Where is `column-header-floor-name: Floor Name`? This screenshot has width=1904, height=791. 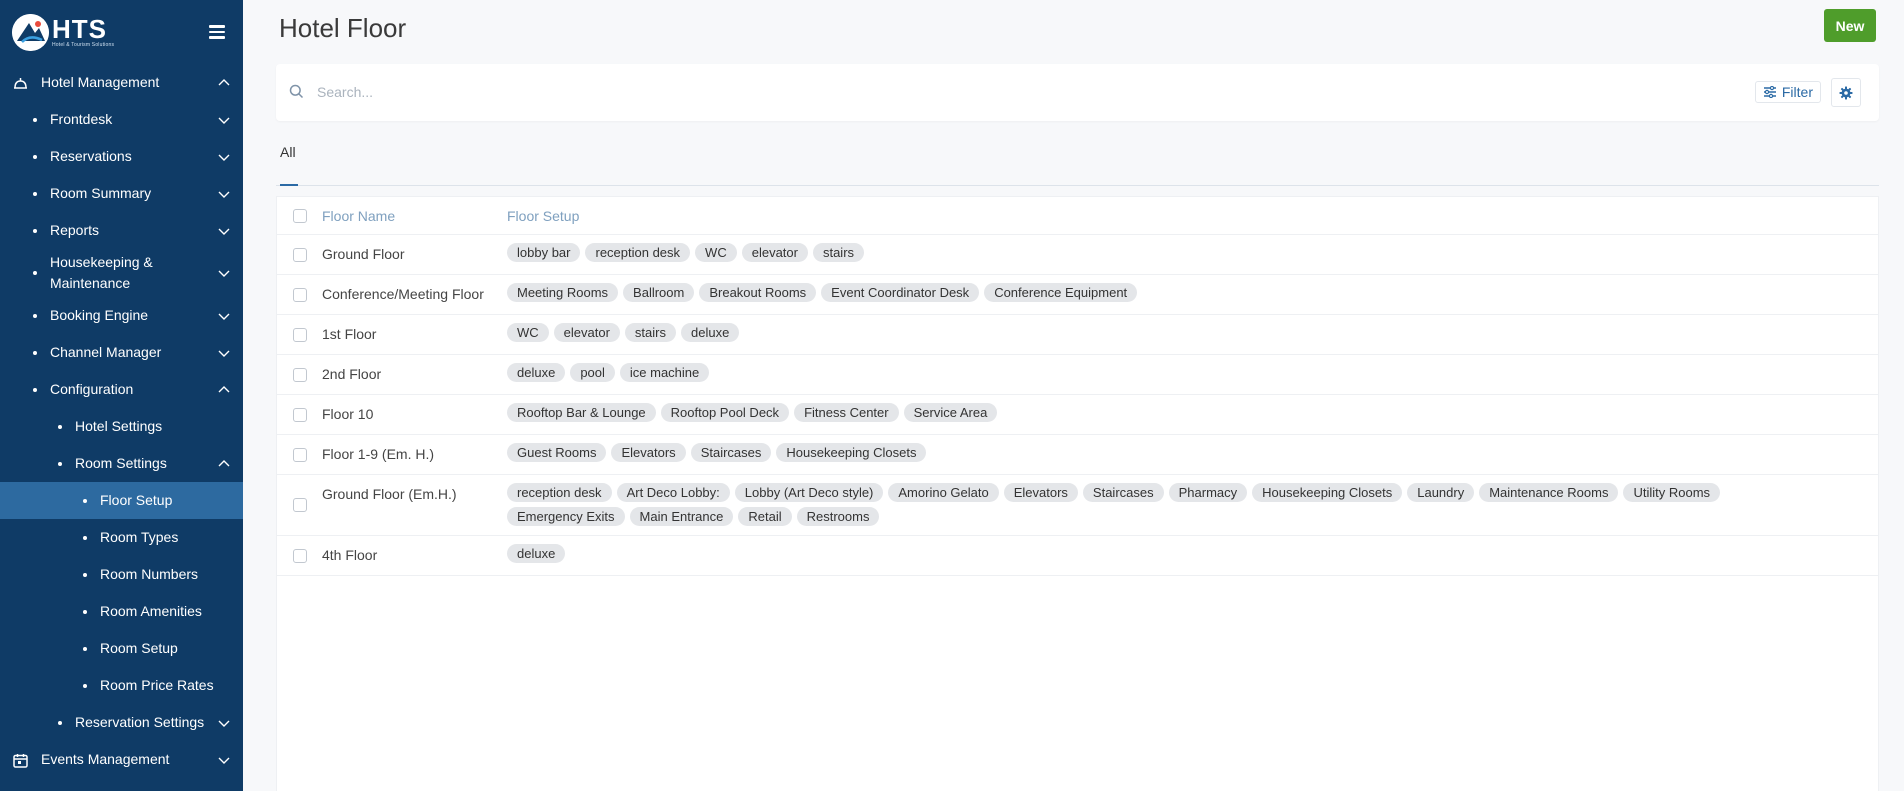 column-header-floor-name: Floor Name is located at coordinates (358, 216).